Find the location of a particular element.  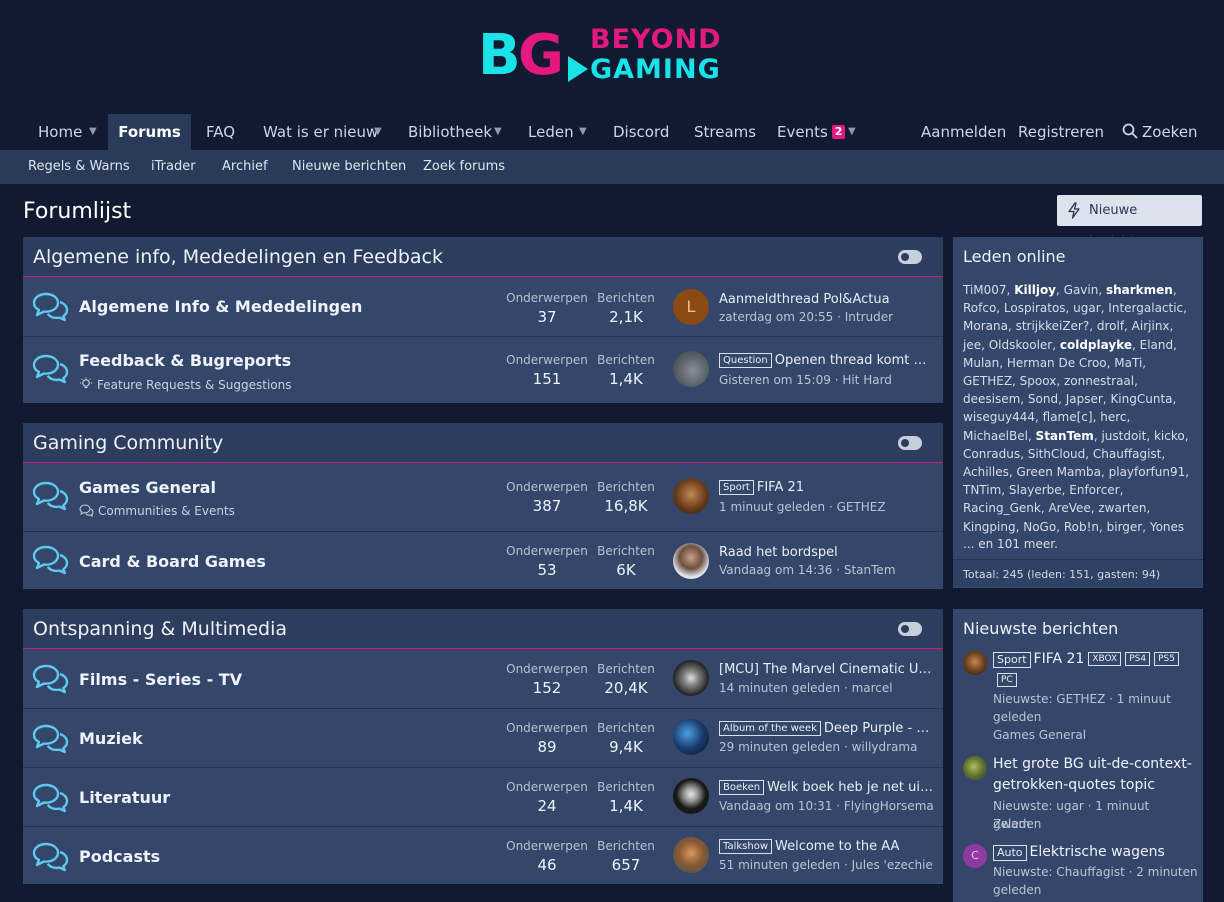

last-post-title-text: Welk boek heb je net uitgelezen? is located at coordinates (850, 787).